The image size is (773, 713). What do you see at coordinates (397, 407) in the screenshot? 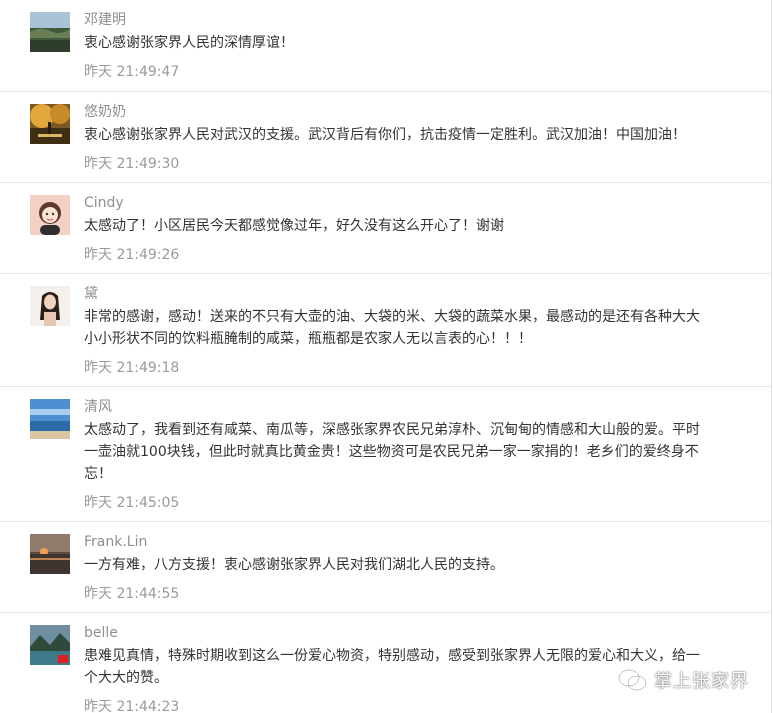
I see `comment-nickname: 清风` at bounding box center [397, 407].